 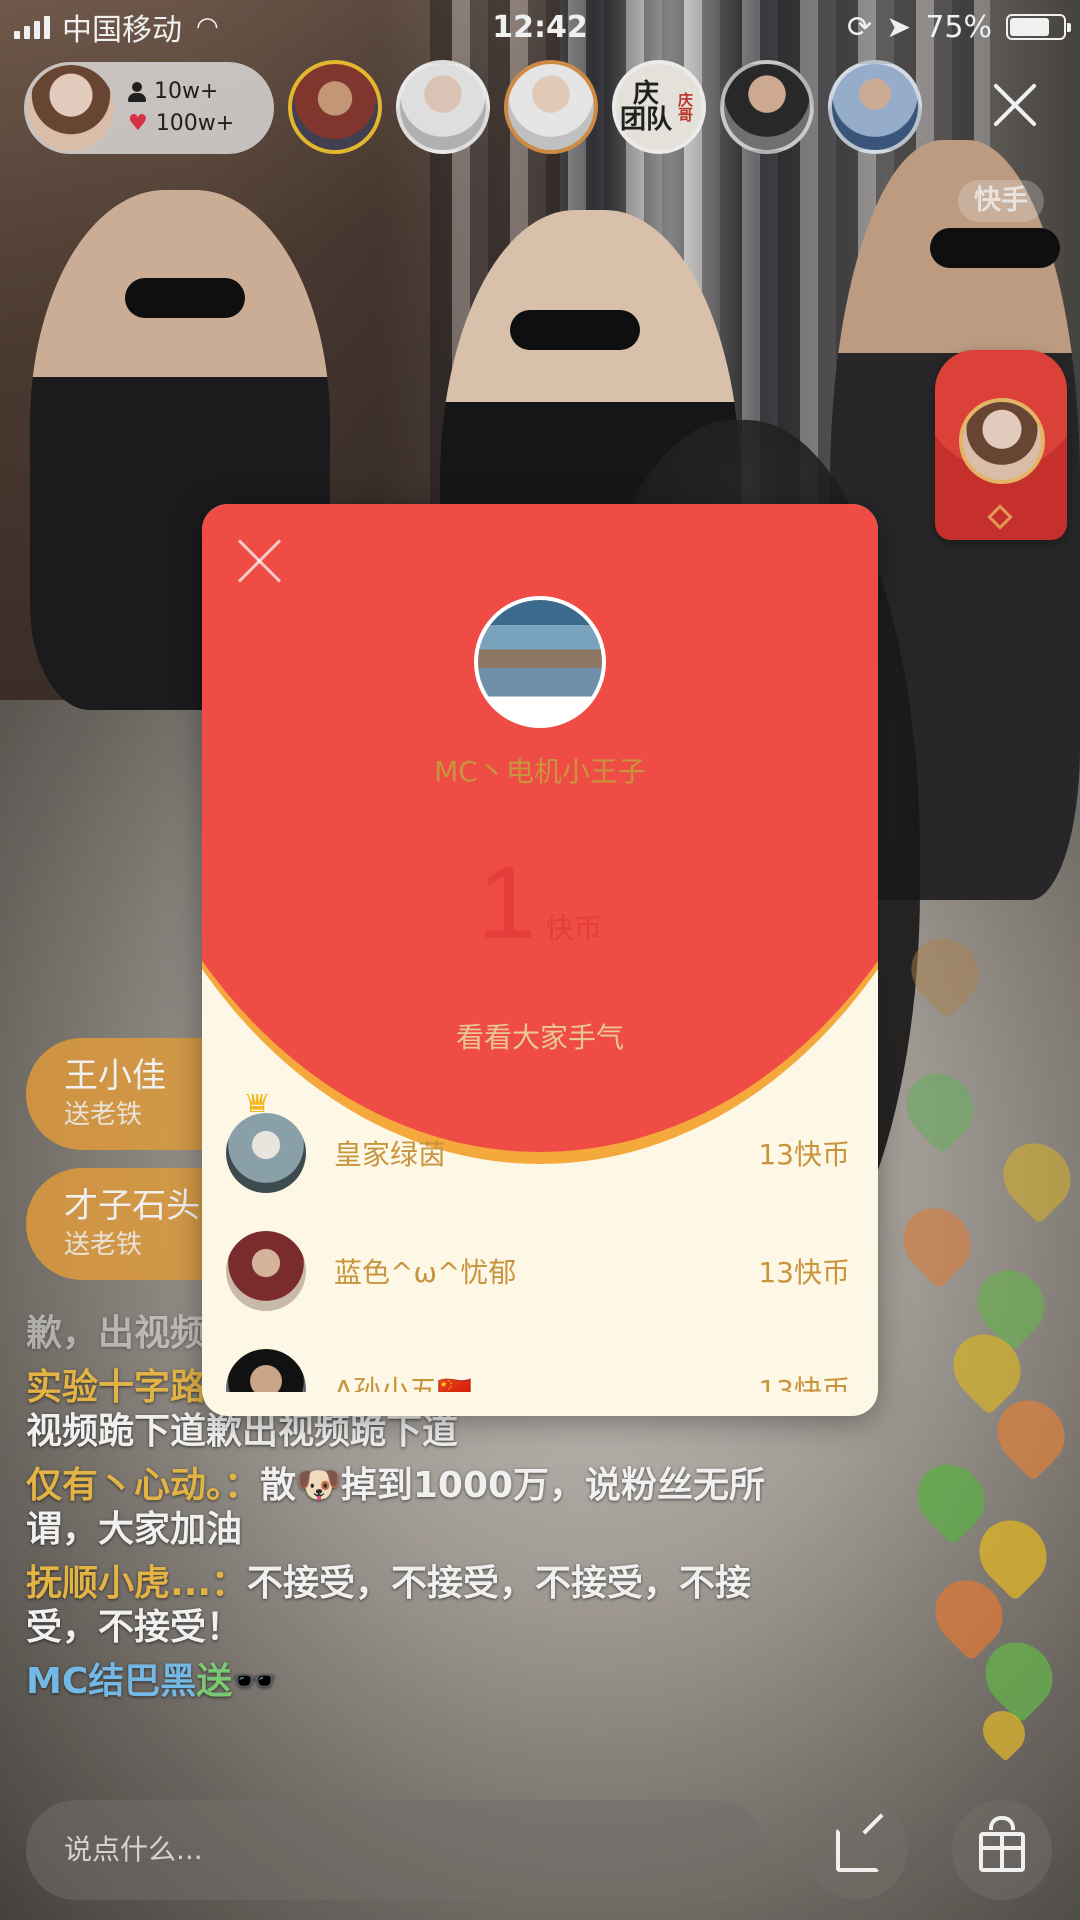 What do you see at coordinates (260, 560) in the screenshot?
I see `close-icon` at bounding box center [260, 560].